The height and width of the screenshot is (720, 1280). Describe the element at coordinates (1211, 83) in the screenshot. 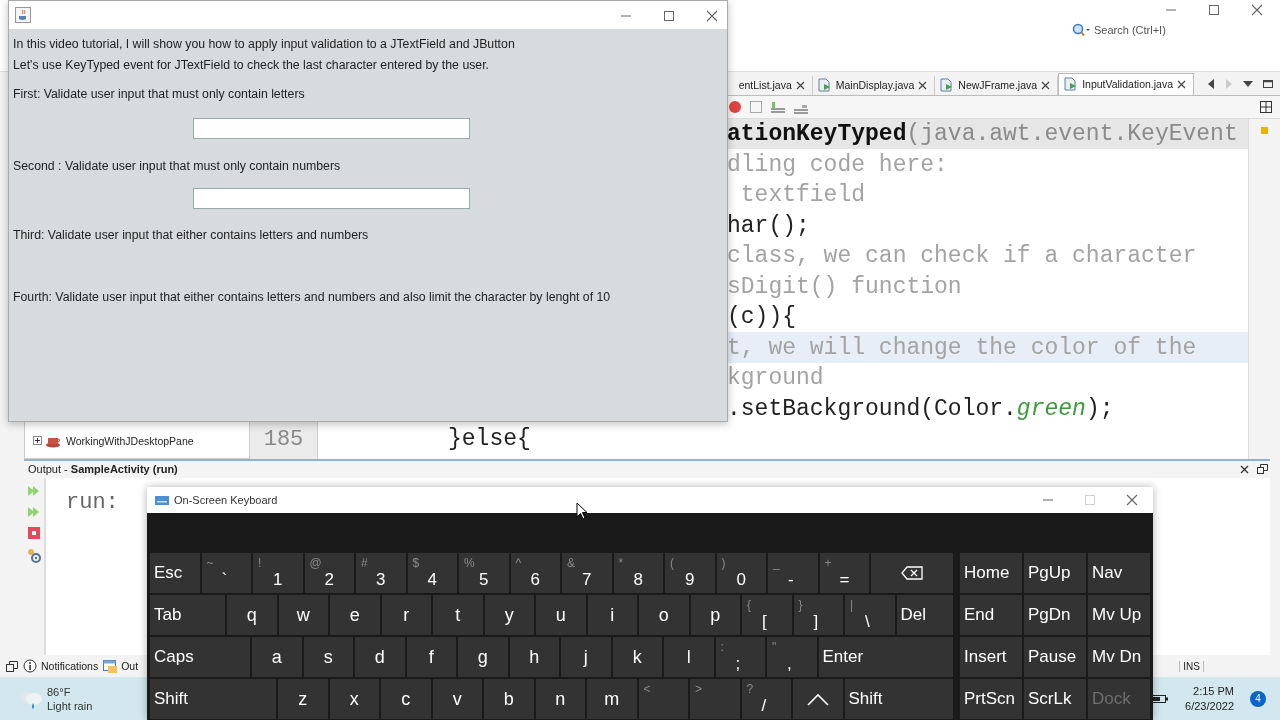

I see `scroll-left-icon` at that location.